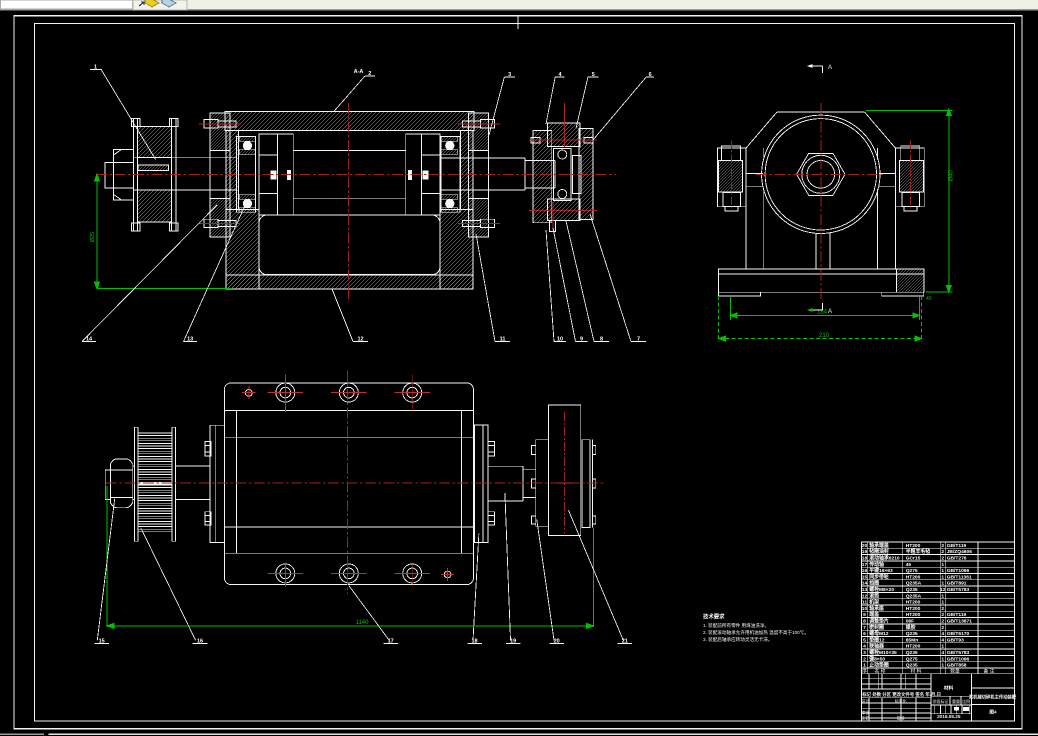 This screenshot has width=1038, height=736. Describe the element at coordinates (960, 552) in the screenshot. I see `svg-text: JB/ZQ4606` at that location.